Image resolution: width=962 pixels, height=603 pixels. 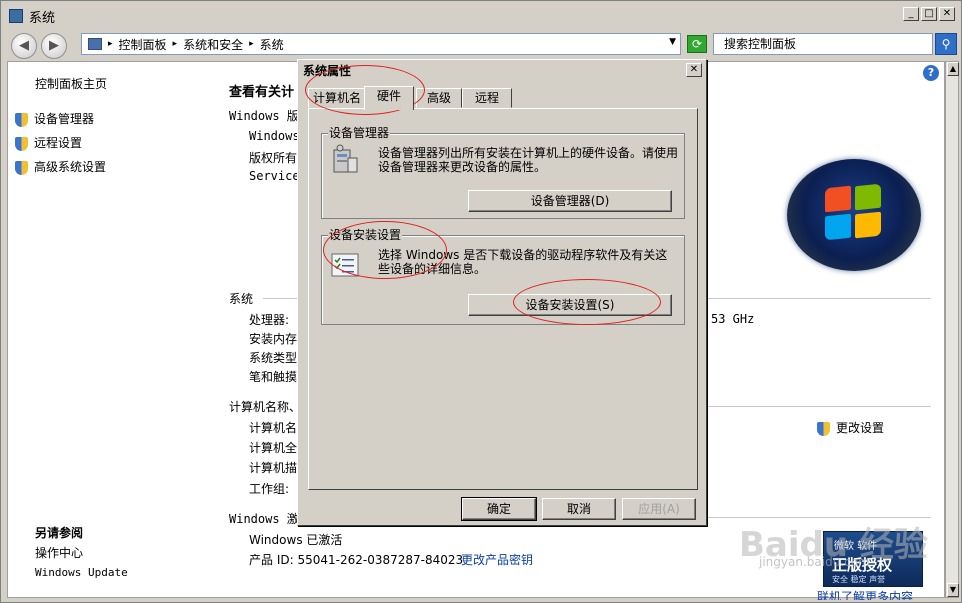 I want to click on edition-line: 版权所有, so click(x=273, y=158).